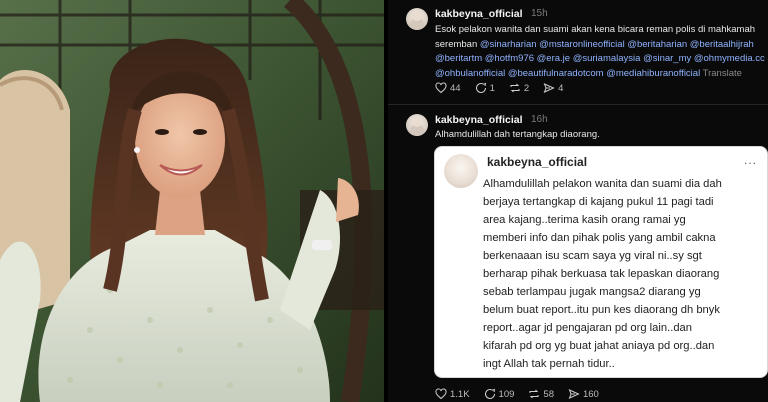  Describe the element at coordinates (526, 88) in the screenshot. I see `repost-count: 2` at that location.